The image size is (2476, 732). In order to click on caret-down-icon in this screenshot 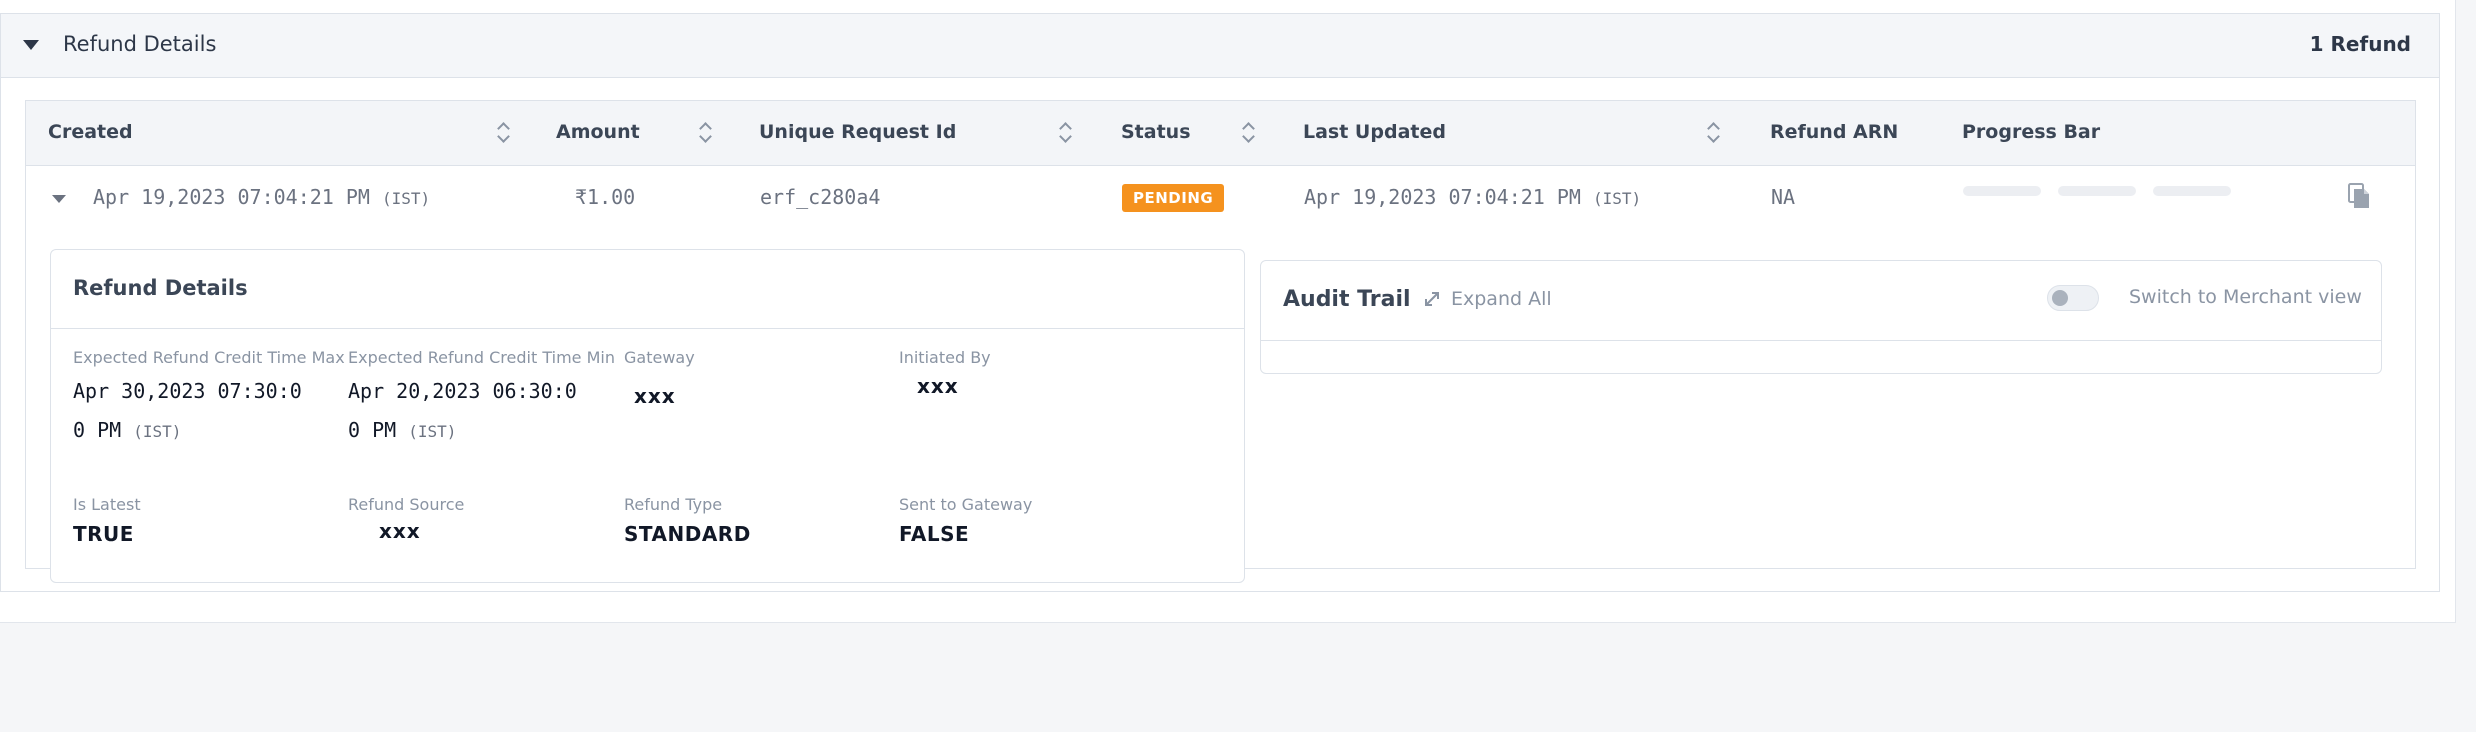, I will do `click(31, 45)`.